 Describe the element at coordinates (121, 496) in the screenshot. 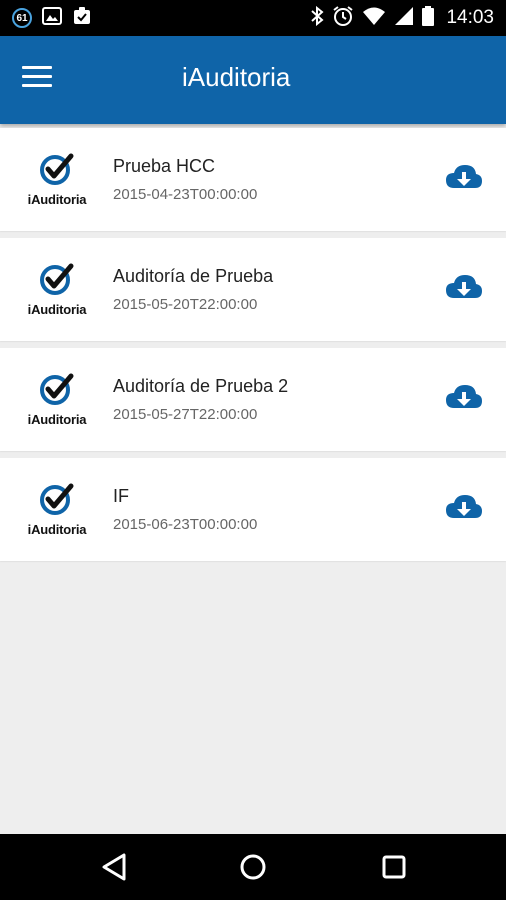

I see `audit-title: IF` at that location.